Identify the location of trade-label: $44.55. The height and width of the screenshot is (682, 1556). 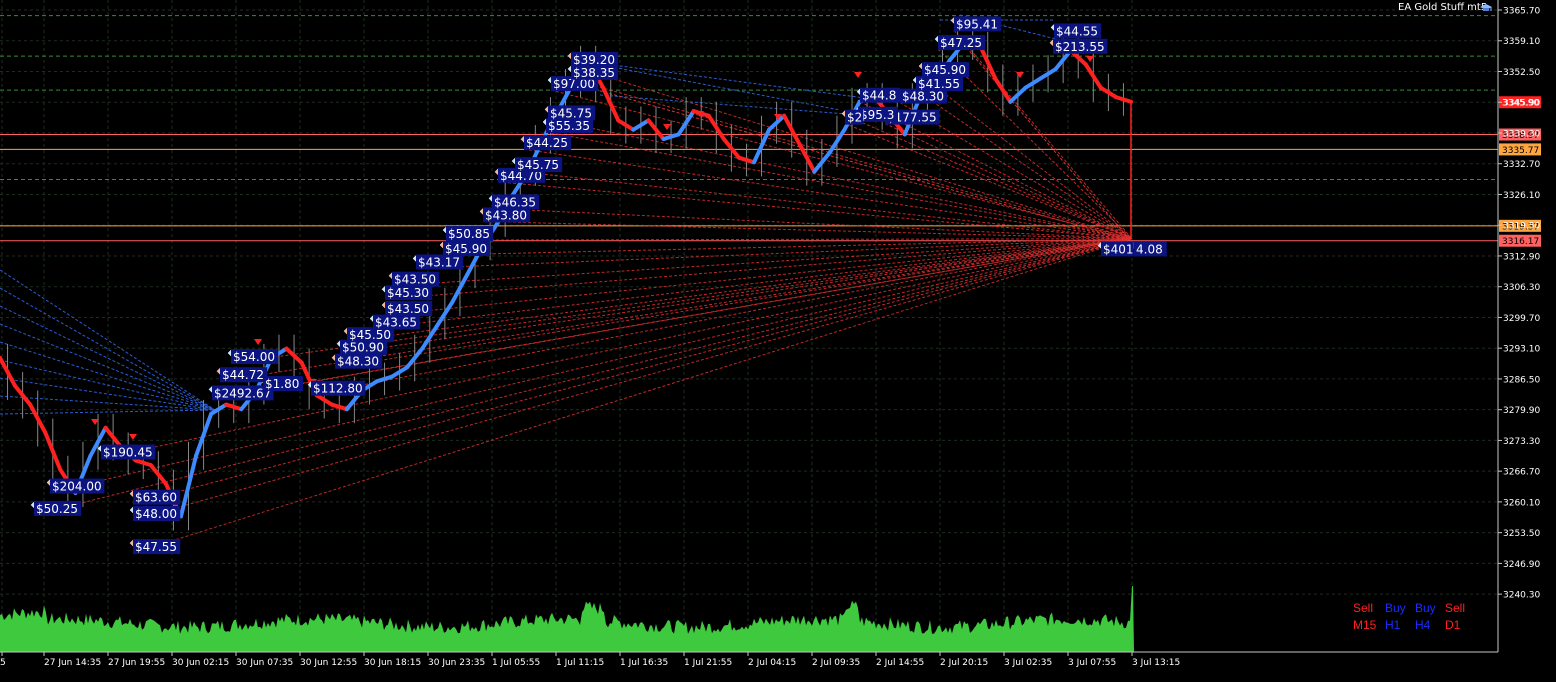
(1077, 31).